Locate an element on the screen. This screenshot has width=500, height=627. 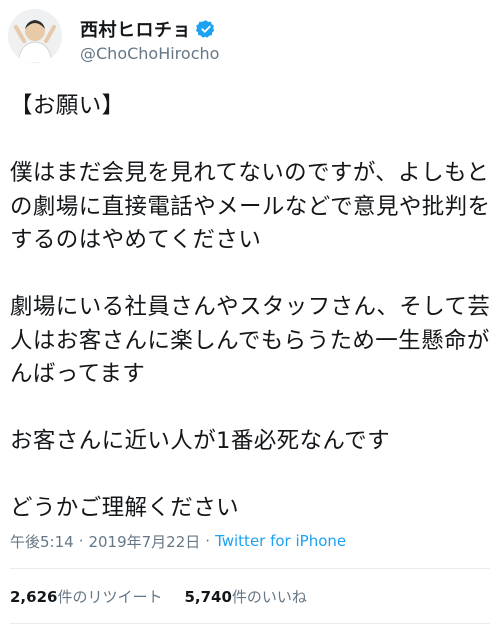
likes-stat: 5,740 件のいいね is located at coordinates (245, 596).